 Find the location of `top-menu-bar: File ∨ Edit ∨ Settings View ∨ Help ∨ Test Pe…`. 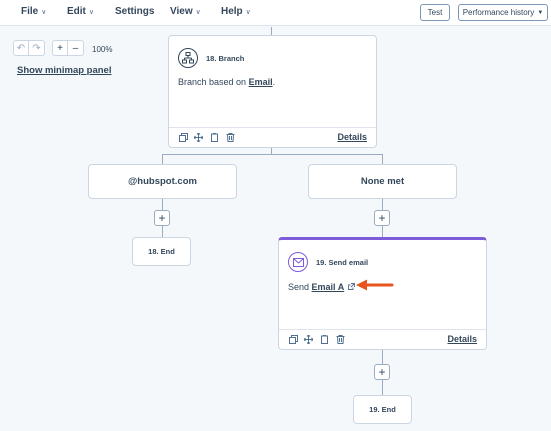

top-menu-bar: File ∨ Edit ∨ Settings View ∨ Help ∨ Test Pe… is located at coordinates (275, 13).